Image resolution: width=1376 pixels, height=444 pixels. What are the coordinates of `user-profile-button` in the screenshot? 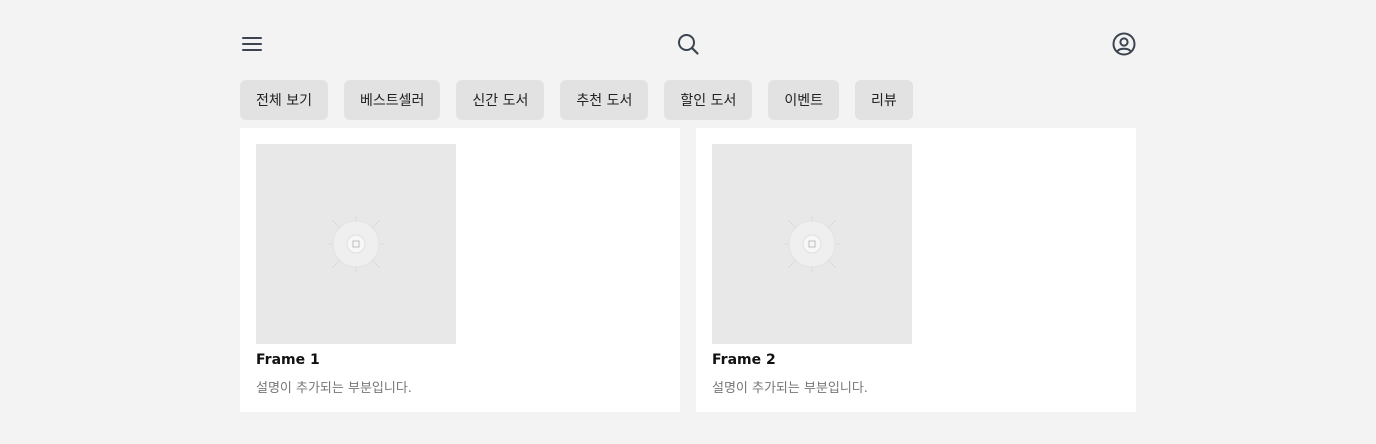 It's located at (1124, 44).